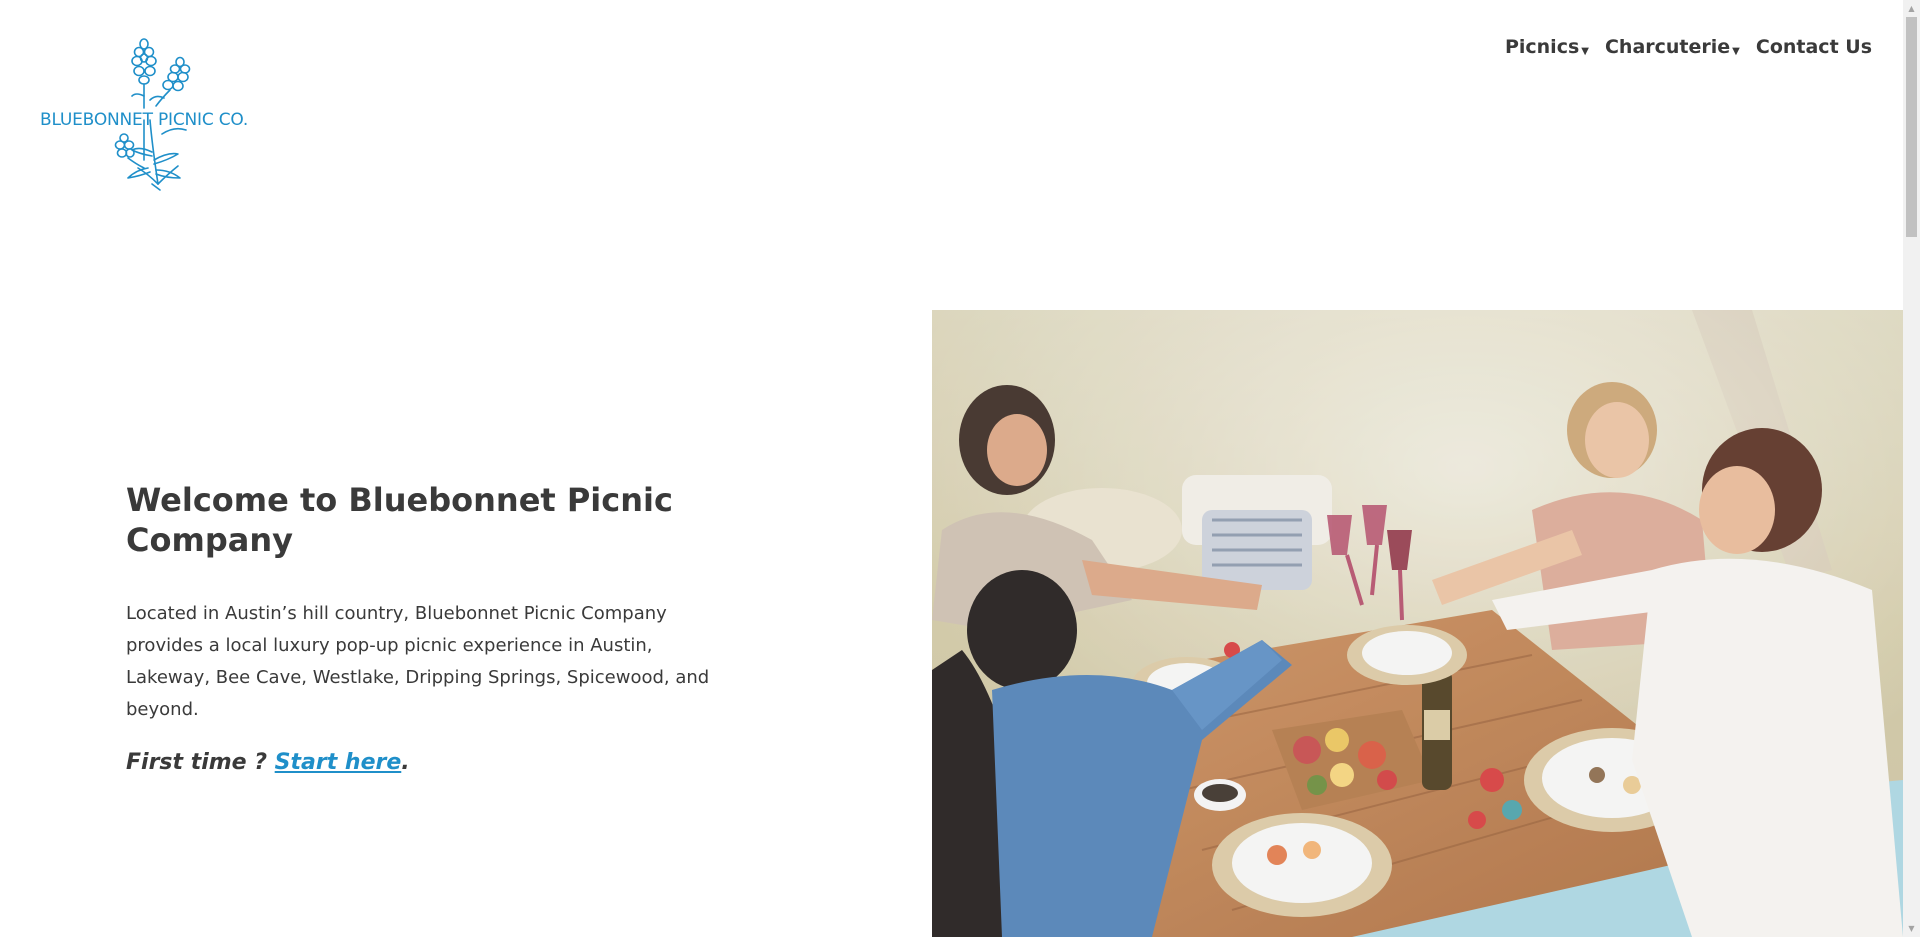 This screenshot has width=1920, height=937. I want to click on main-nav: Picnics ▼ Charcuterie ▼ Contact Us, so click(1688, 47).